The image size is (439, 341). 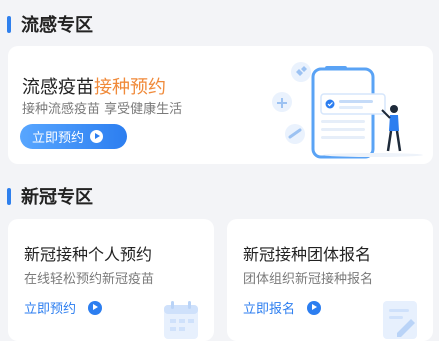 What do you see at coordinates (269, 309) in the screenshot?
I see `register-now-label: 立即报名` at bounding box center [269, 309].